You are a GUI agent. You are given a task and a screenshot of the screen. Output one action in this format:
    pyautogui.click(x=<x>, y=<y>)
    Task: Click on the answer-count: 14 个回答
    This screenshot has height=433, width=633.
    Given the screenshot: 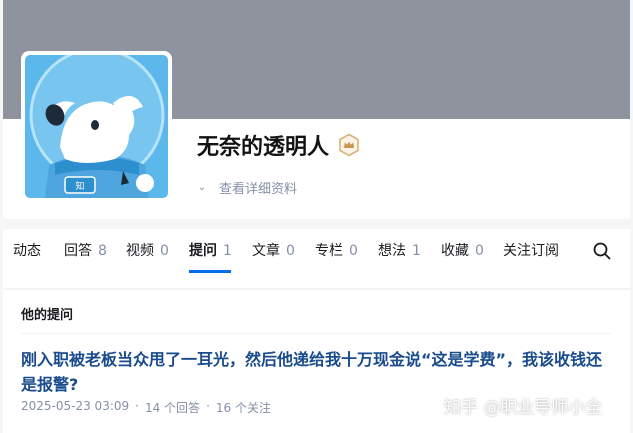 What is the action you would take?
    pyautogui.click(x=172, y=408)
    